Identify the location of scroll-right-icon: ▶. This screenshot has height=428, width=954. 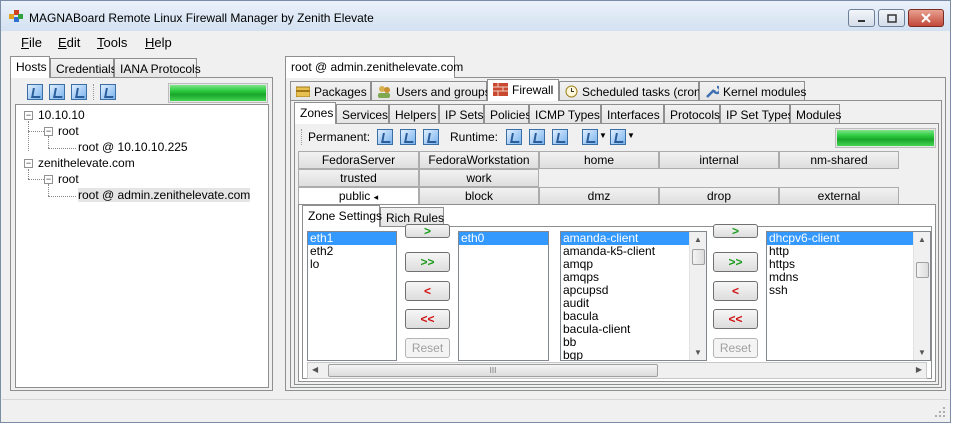
(919, 369).